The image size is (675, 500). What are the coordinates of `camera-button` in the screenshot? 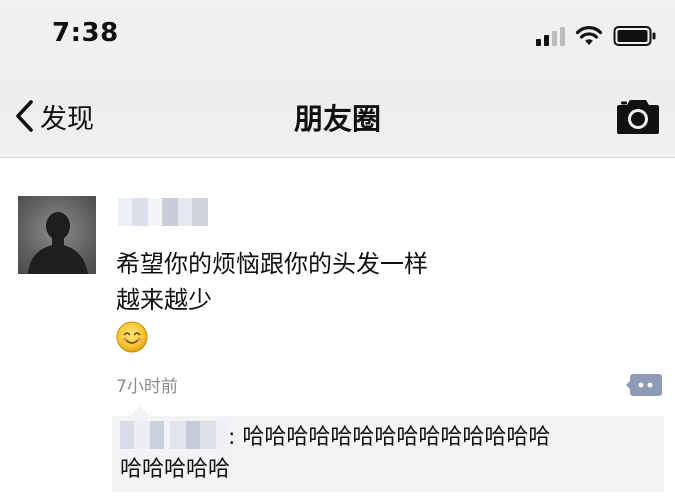 It's located at (638, 116).